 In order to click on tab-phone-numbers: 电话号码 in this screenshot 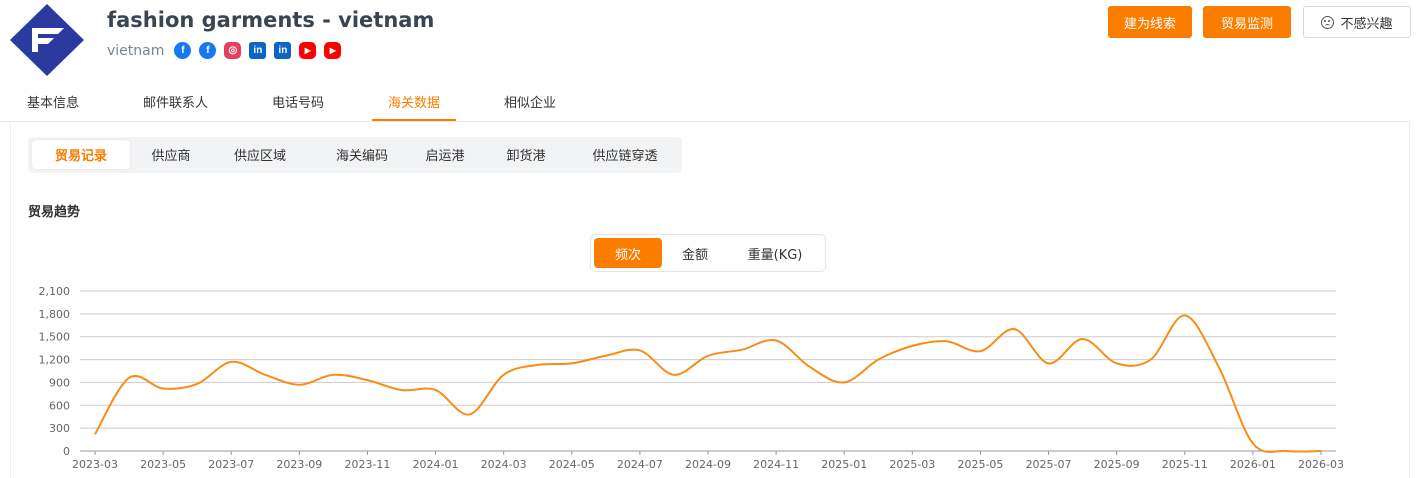, I will do `click(298, 101)`.